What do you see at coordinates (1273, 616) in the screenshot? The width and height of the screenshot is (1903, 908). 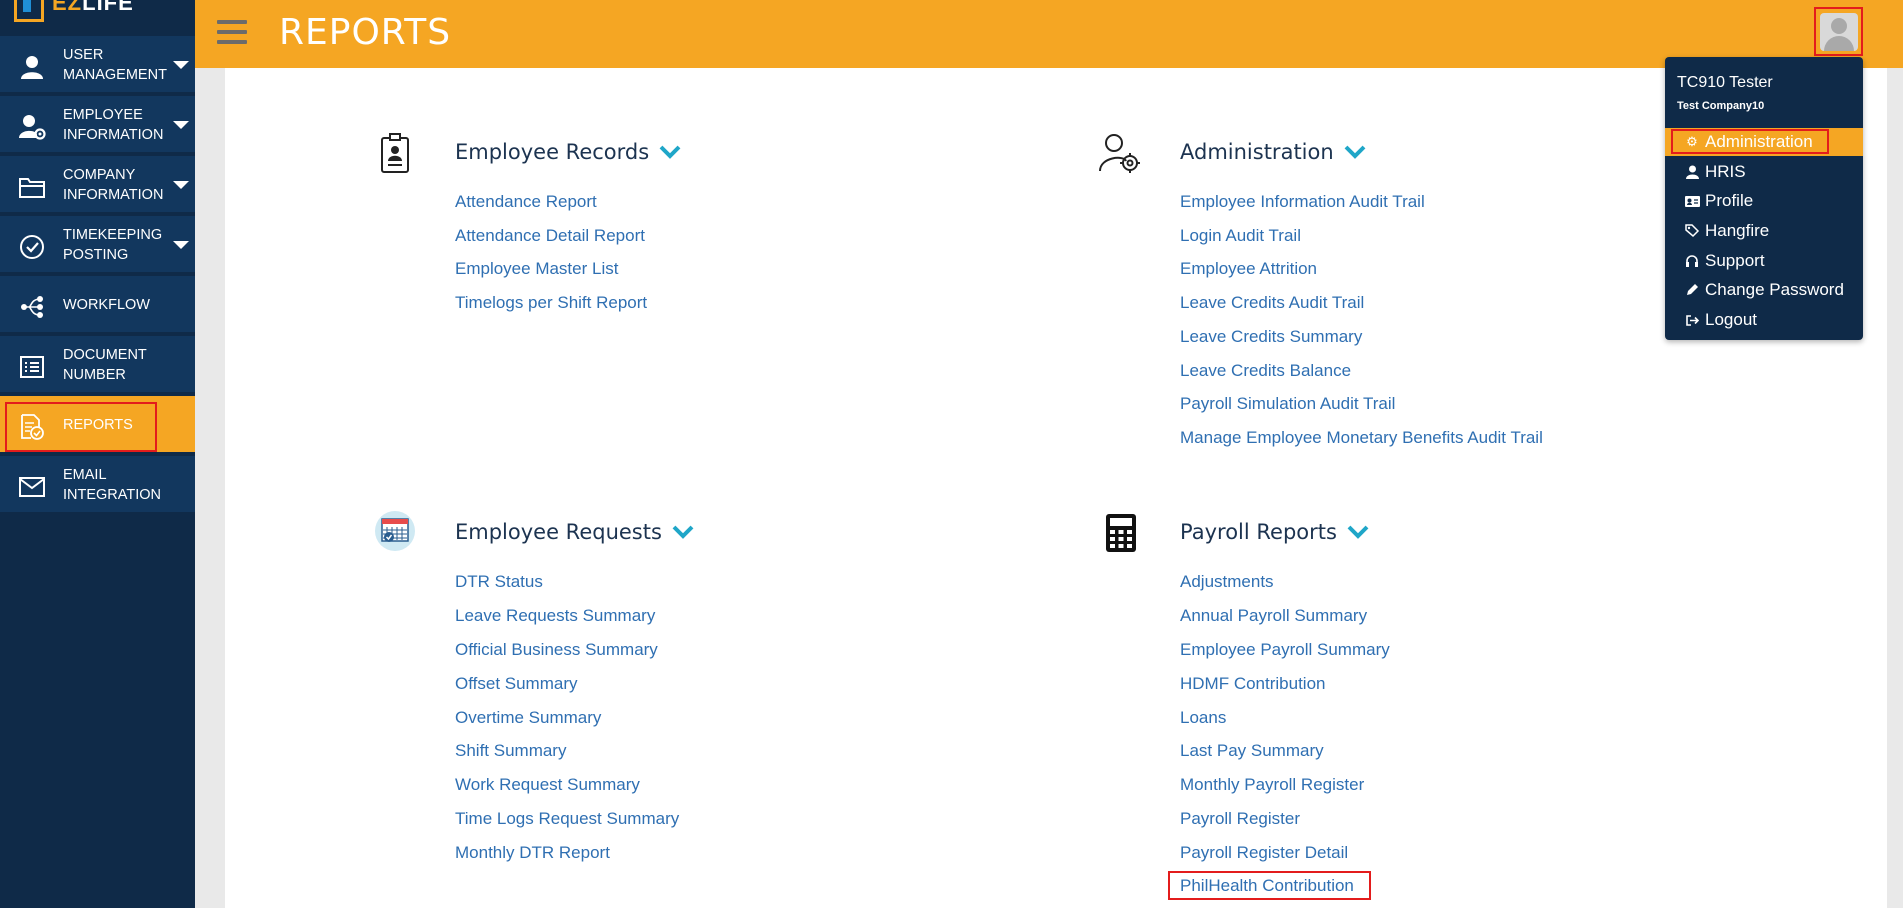 I see `link-annual-payroll-summary: Annual Payroll Summary` at bounding box center [1273, 616].